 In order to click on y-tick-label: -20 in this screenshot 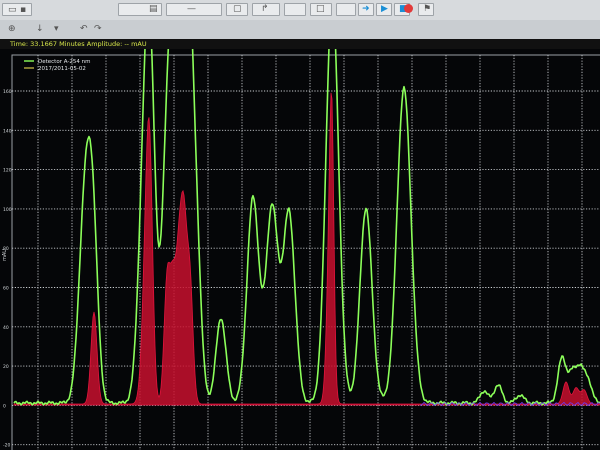, I will do `click(6, 446)`.